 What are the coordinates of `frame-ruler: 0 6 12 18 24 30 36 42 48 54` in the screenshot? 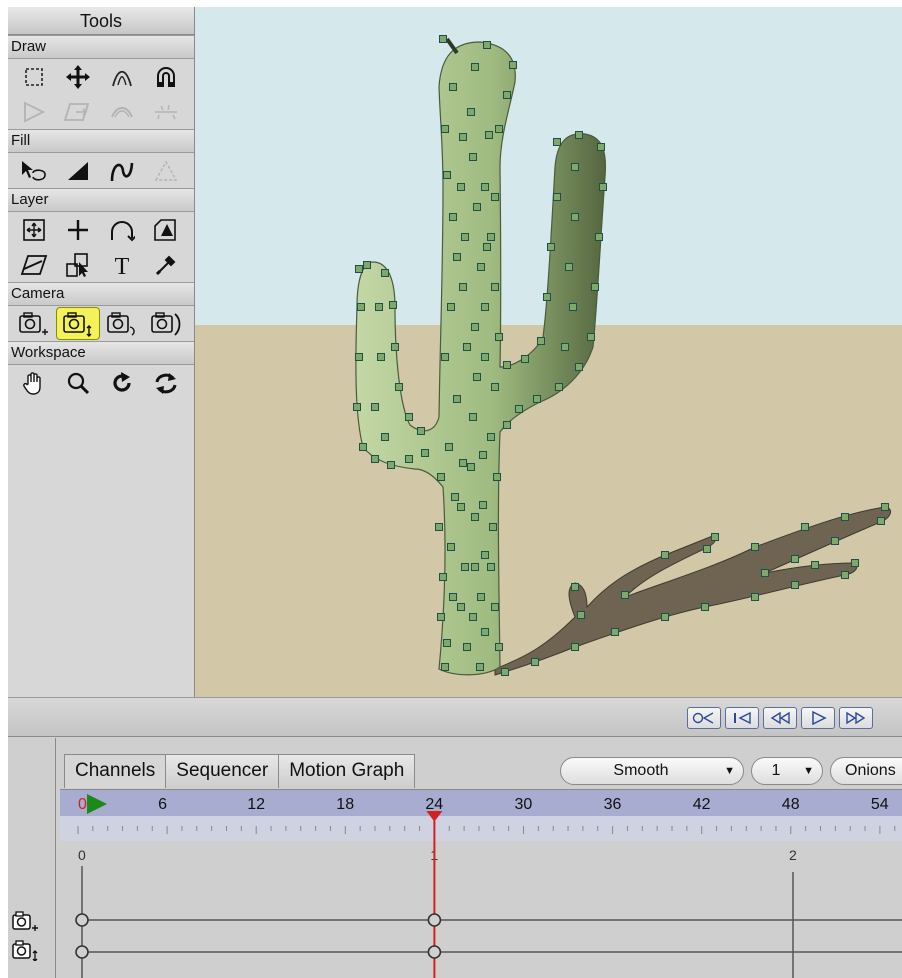 It's located at (481, 815).